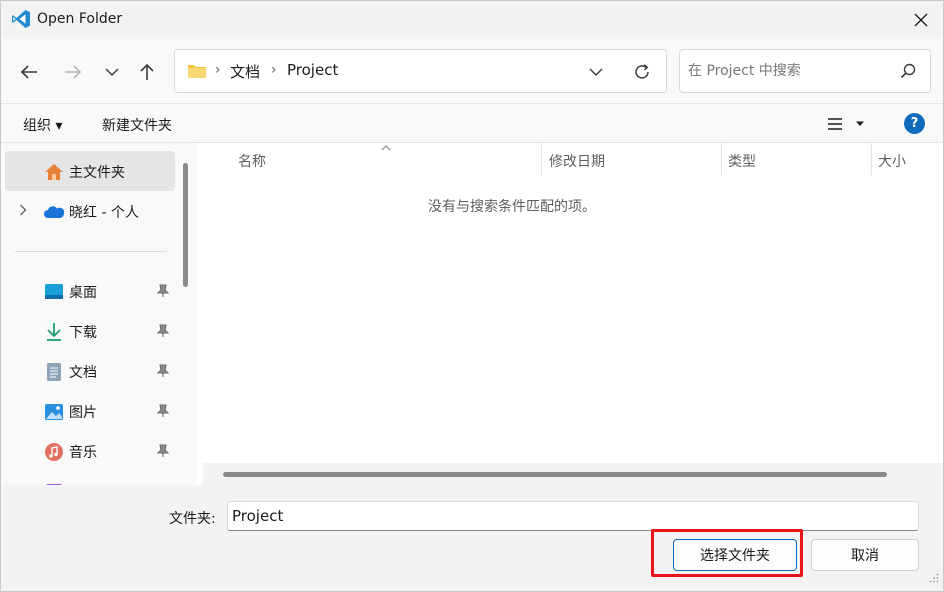 This screenshot has height=592, width=944. What do you see at coordinates (312, 70) in the screenshot?
I see `breadcrumb-project: Project` at bounding box center [312, 70].